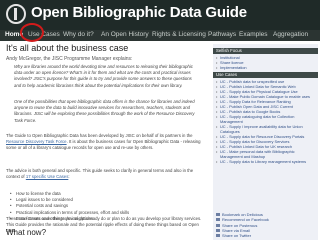 The image size is (320, 240). I want to click on highlight-circle-annotation, so click(32, 32).